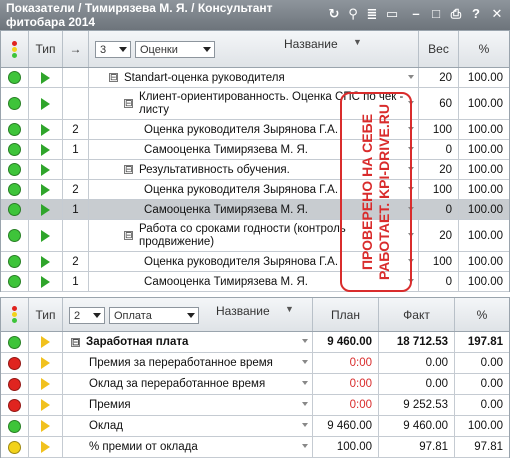  I want to click on table-row: ⊟ Результативность обучения. 20 100.00, so click(255, 170).